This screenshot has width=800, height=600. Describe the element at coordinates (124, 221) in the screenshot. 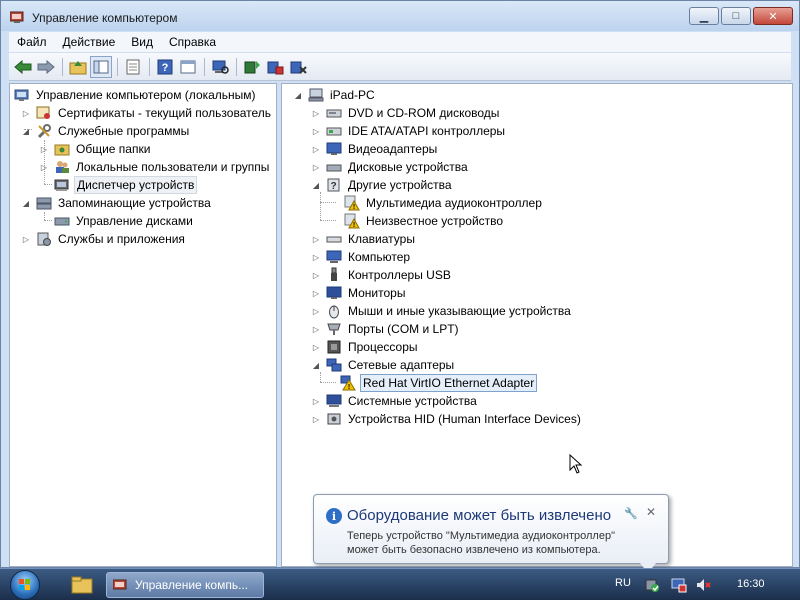

I see `tree-item-disk-management: Управление дисками` at that location.